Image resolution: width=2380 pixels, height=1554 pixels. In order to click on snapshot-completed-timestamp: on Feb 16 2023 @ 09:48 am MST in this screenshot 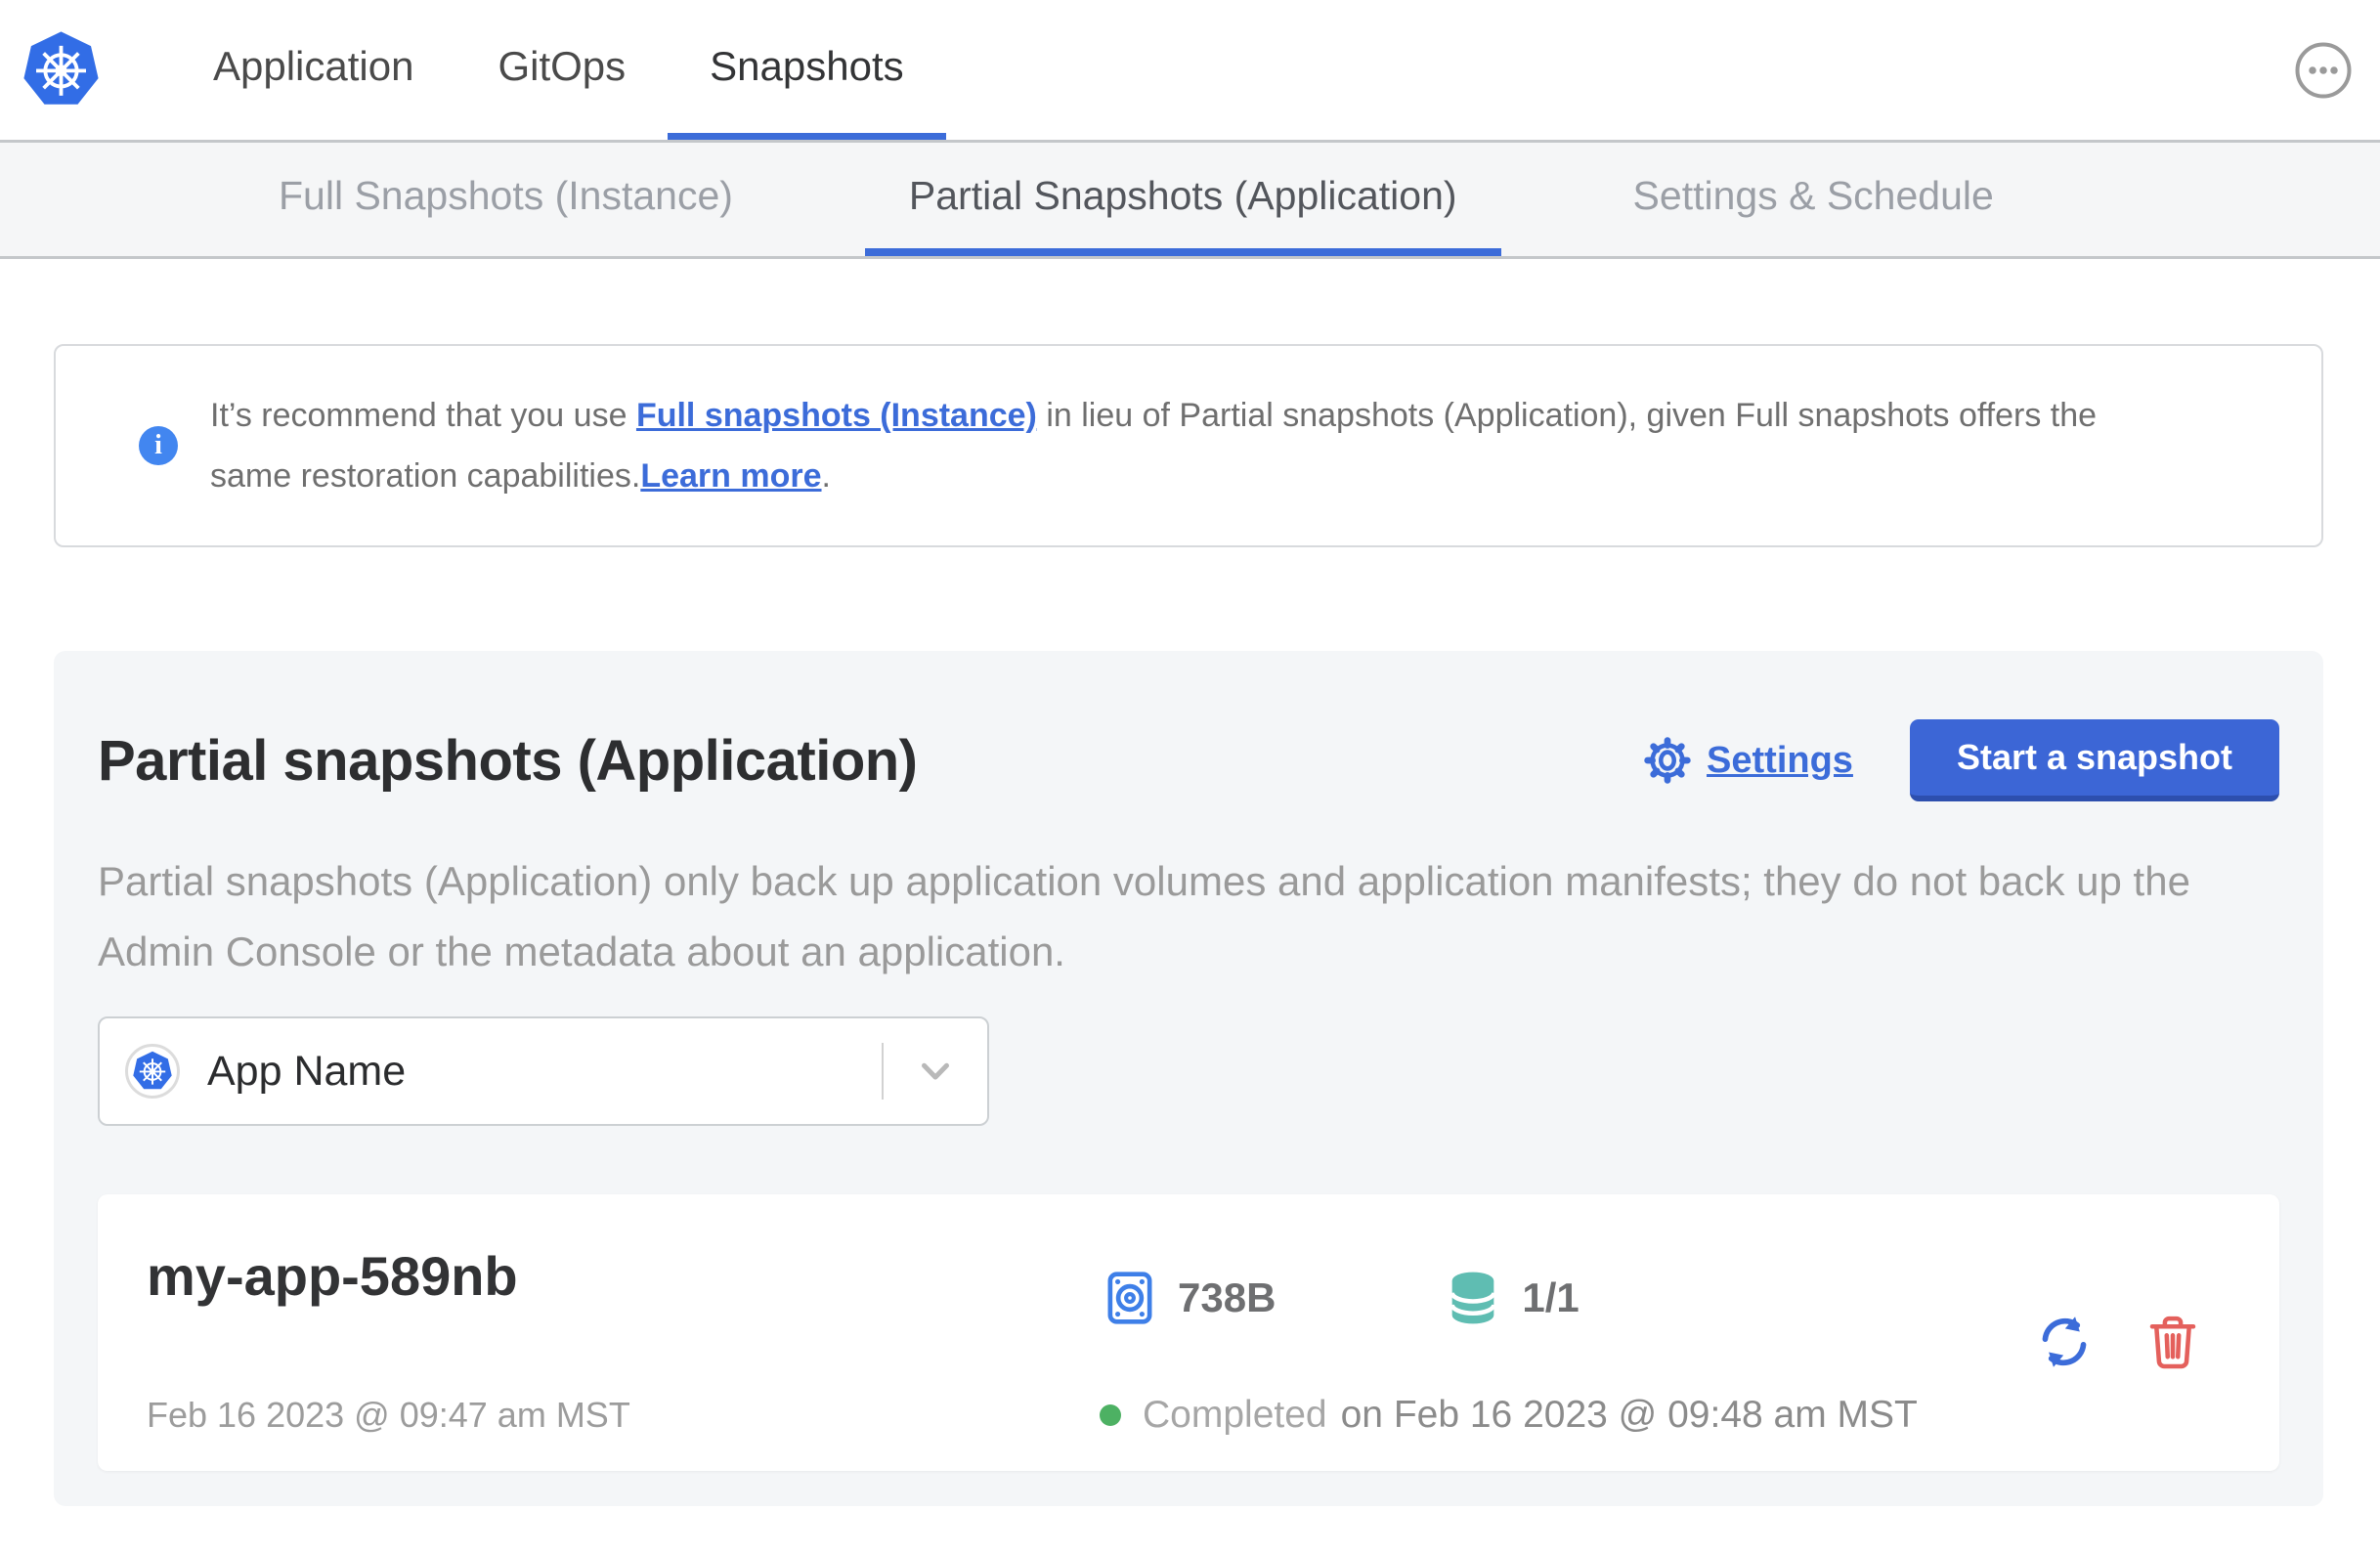, I will do `click(1629, 1415)`.